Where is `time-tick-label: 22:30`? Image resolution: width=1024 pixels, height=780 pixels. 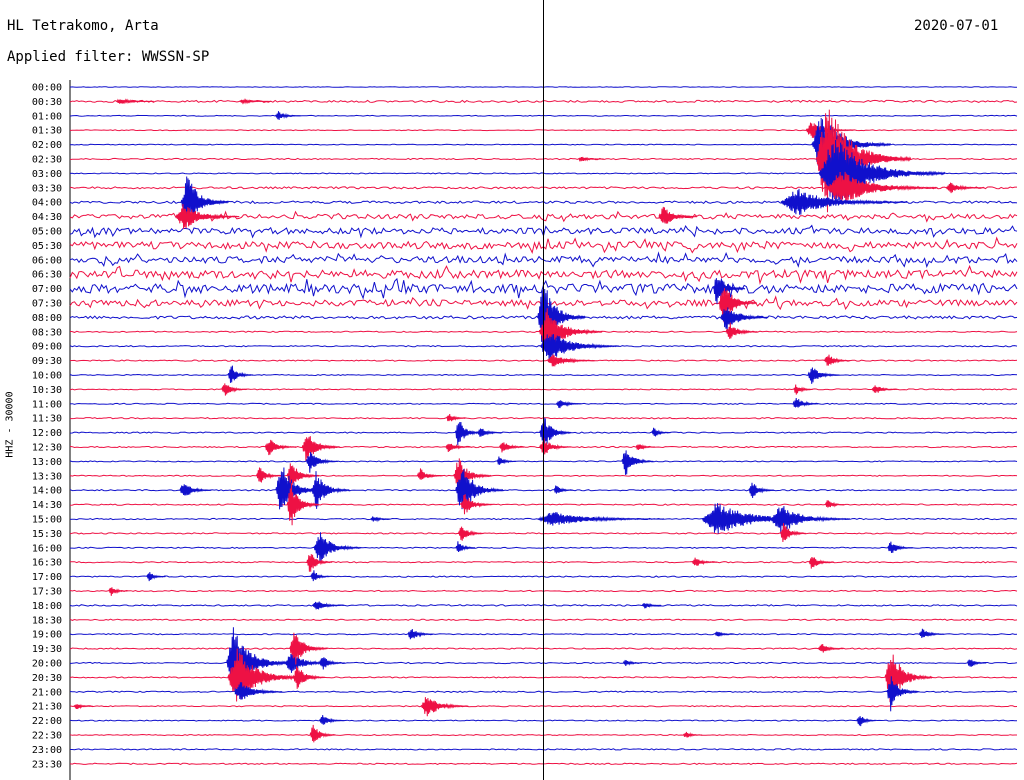
time-tick-label: 22:30 is located at coordinates (47, 736).